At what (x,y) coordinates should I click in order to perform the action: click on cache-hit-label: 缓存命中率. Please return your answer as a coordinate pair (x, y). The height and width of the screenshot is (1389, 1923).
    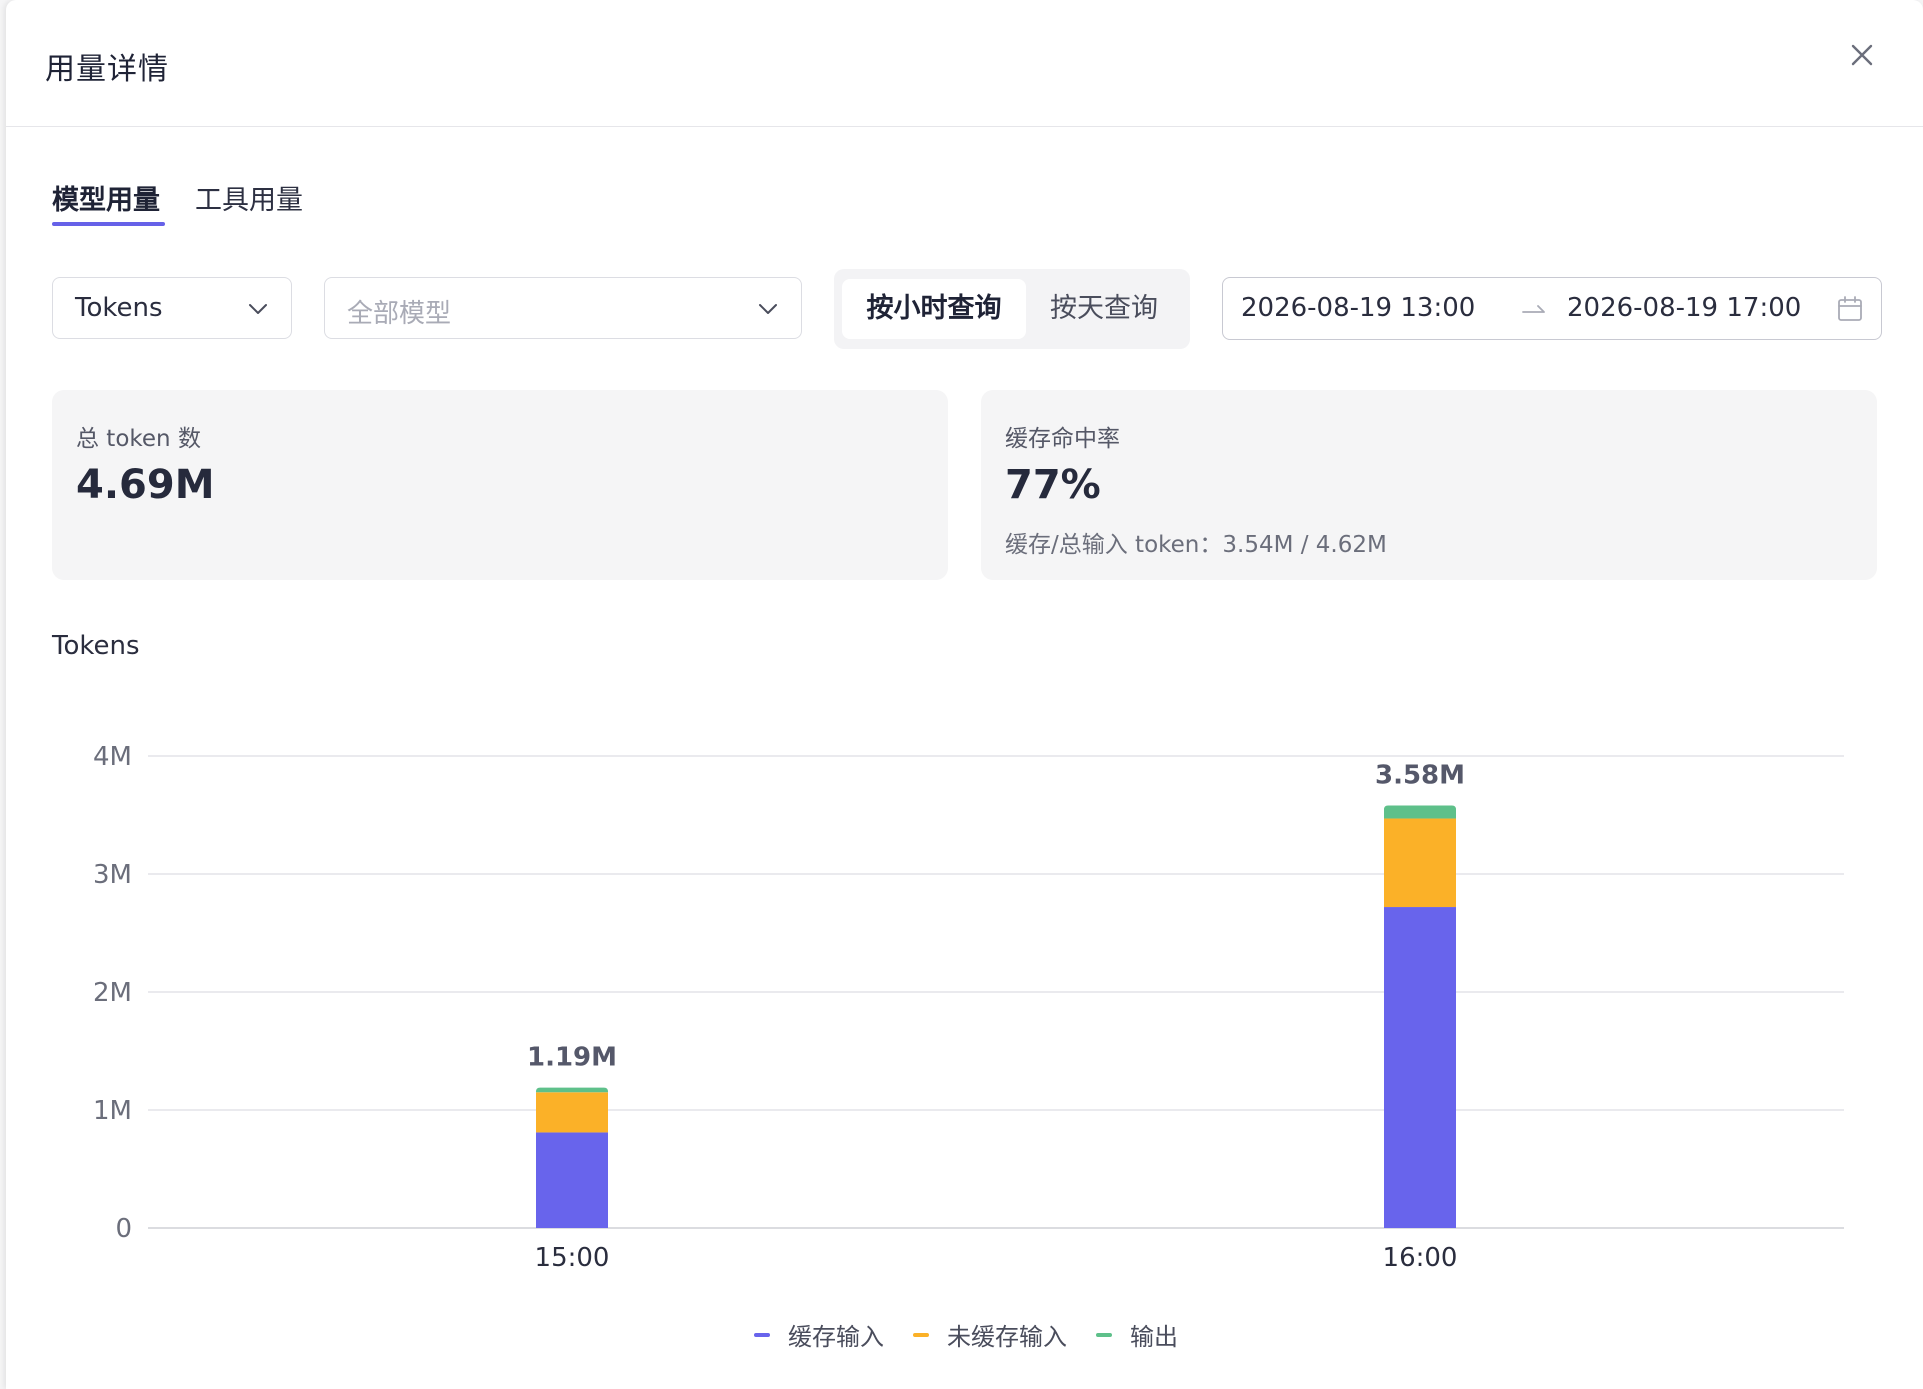
    Looking at the image, I should click on (1062, 439).